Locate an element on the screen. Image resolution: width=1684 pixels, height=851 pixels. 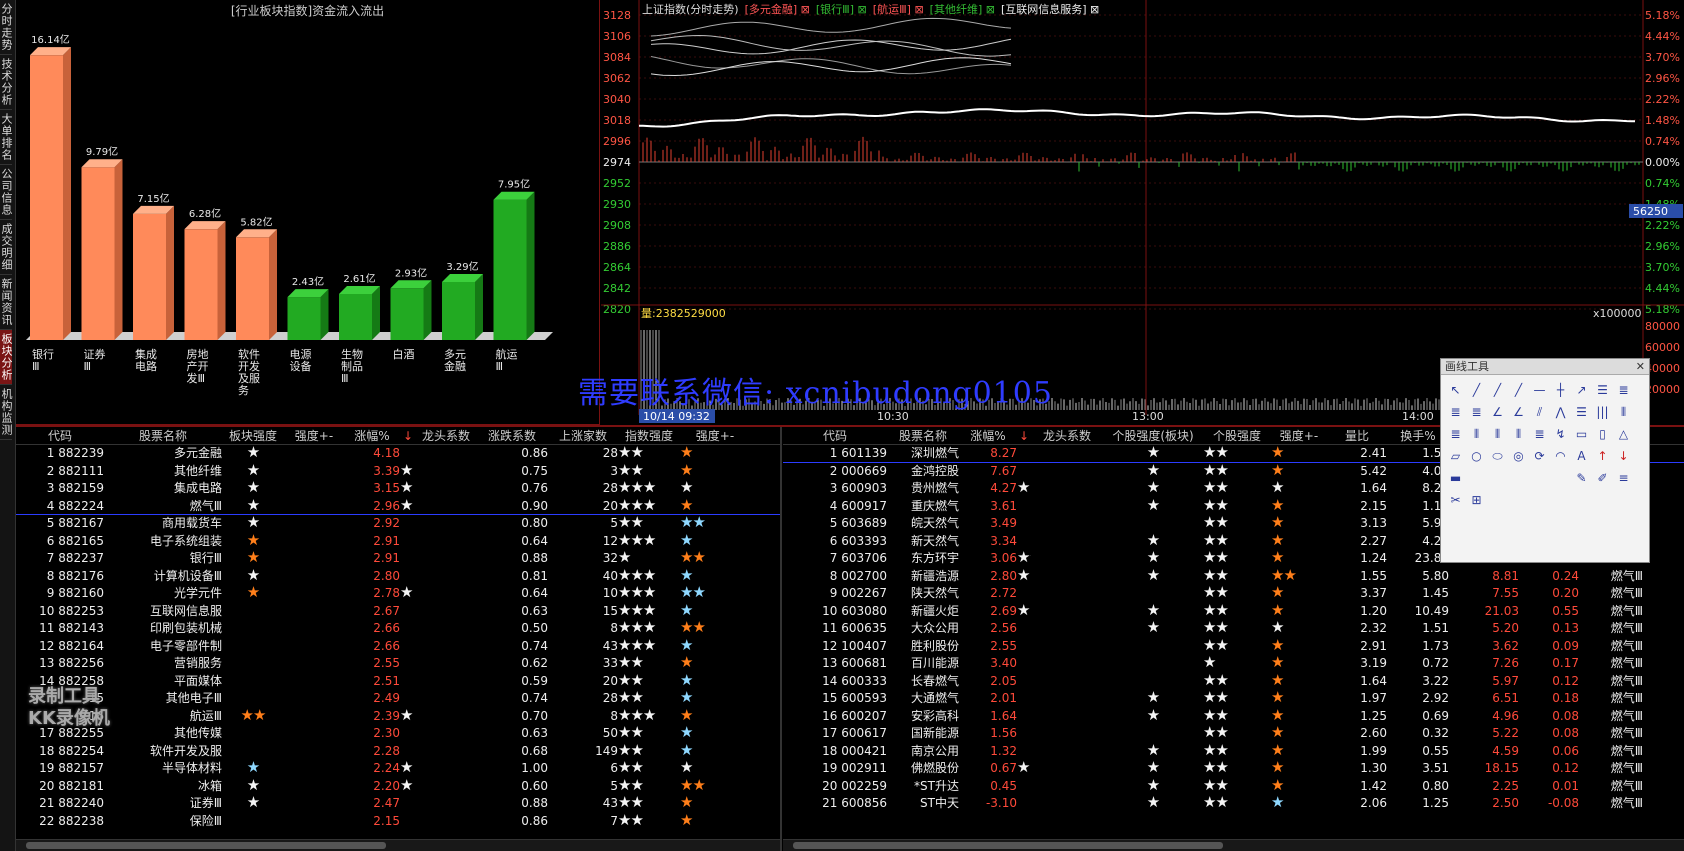
draw-tool-44: ≡ is located at coordinates (1623, 478).